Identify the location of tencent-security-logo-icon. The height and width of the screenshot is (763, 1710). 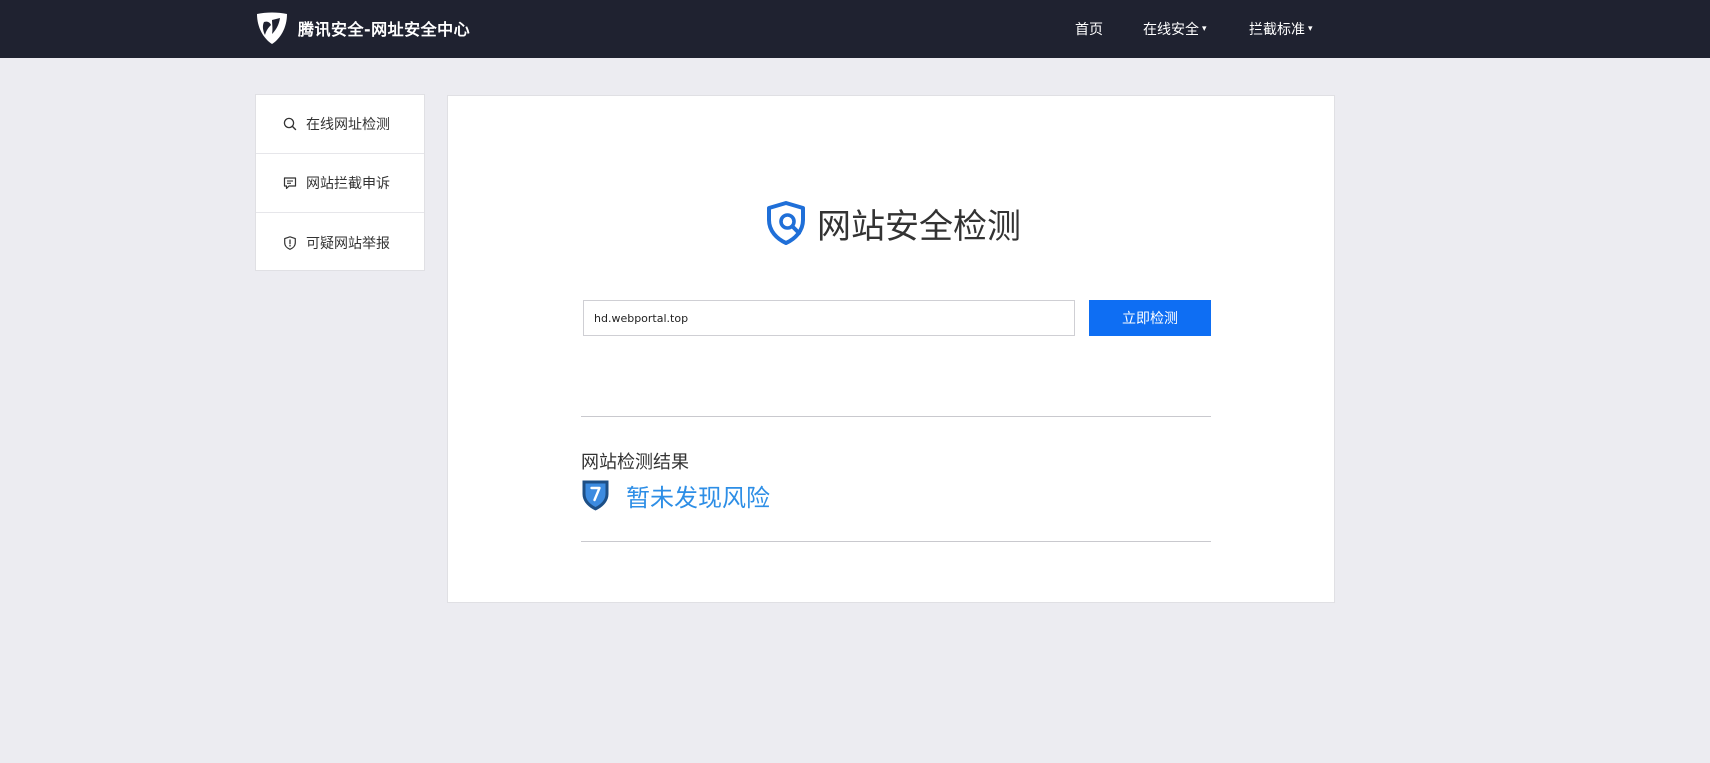
(272, 28).